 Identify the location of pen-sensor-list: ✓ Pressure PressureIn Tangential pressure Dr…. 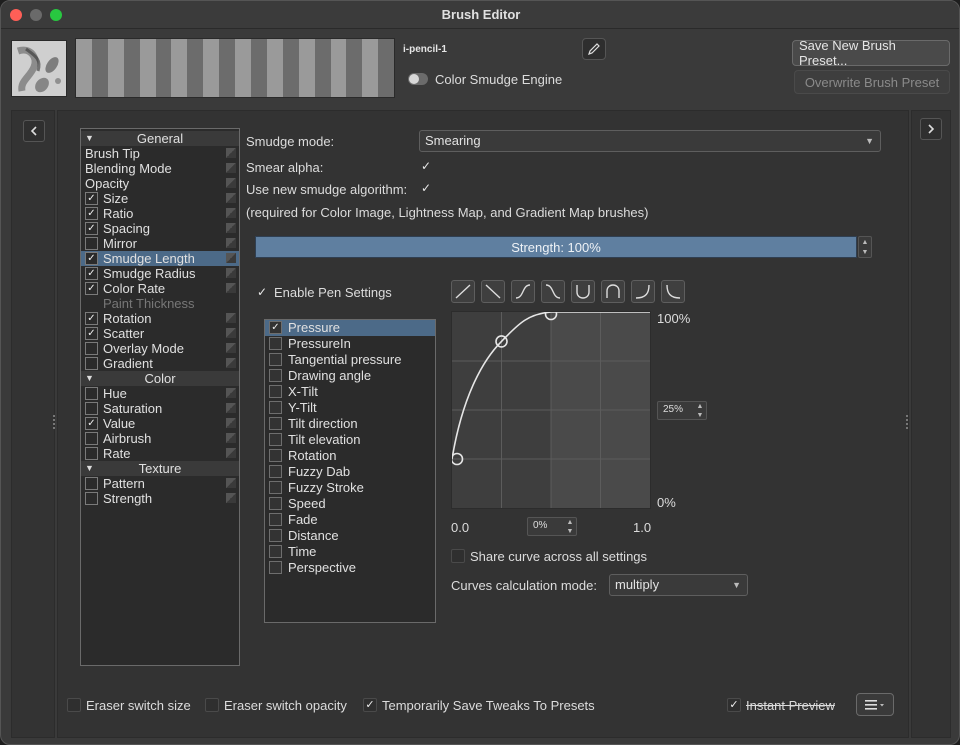
(350, 471).